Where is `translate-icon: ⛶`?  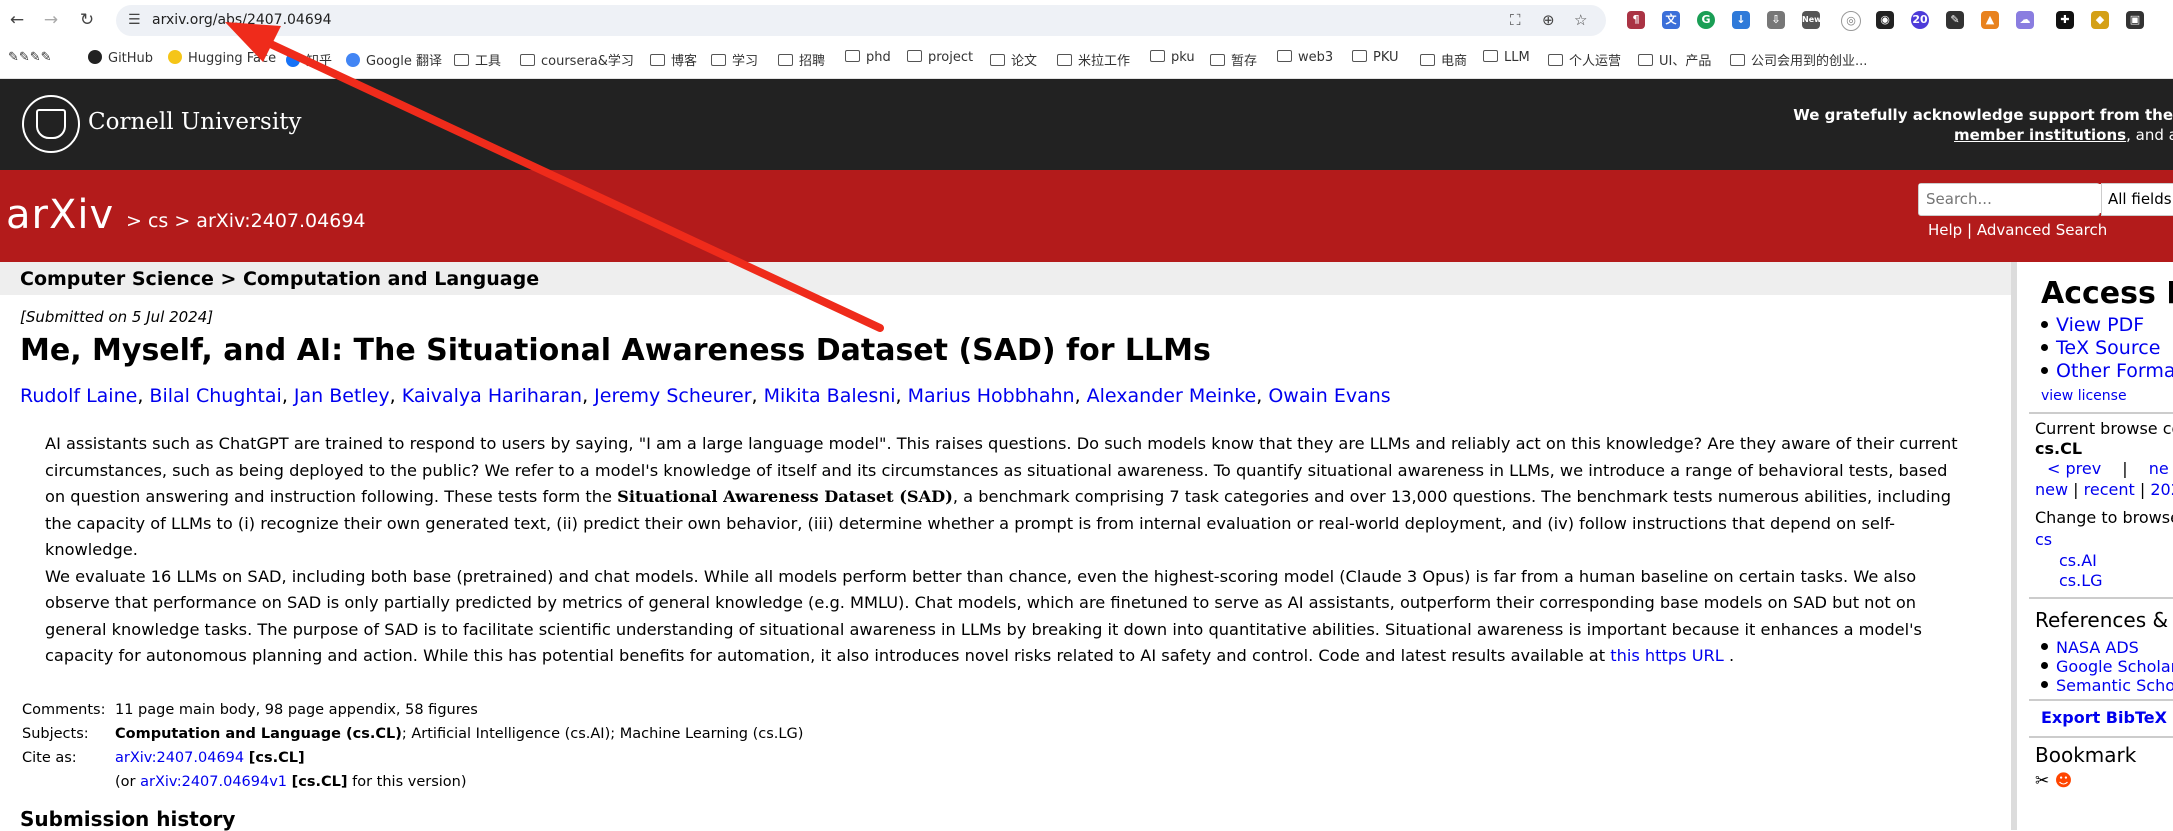 translate-icon: ⛶ is located at coordinates (1515, 20).